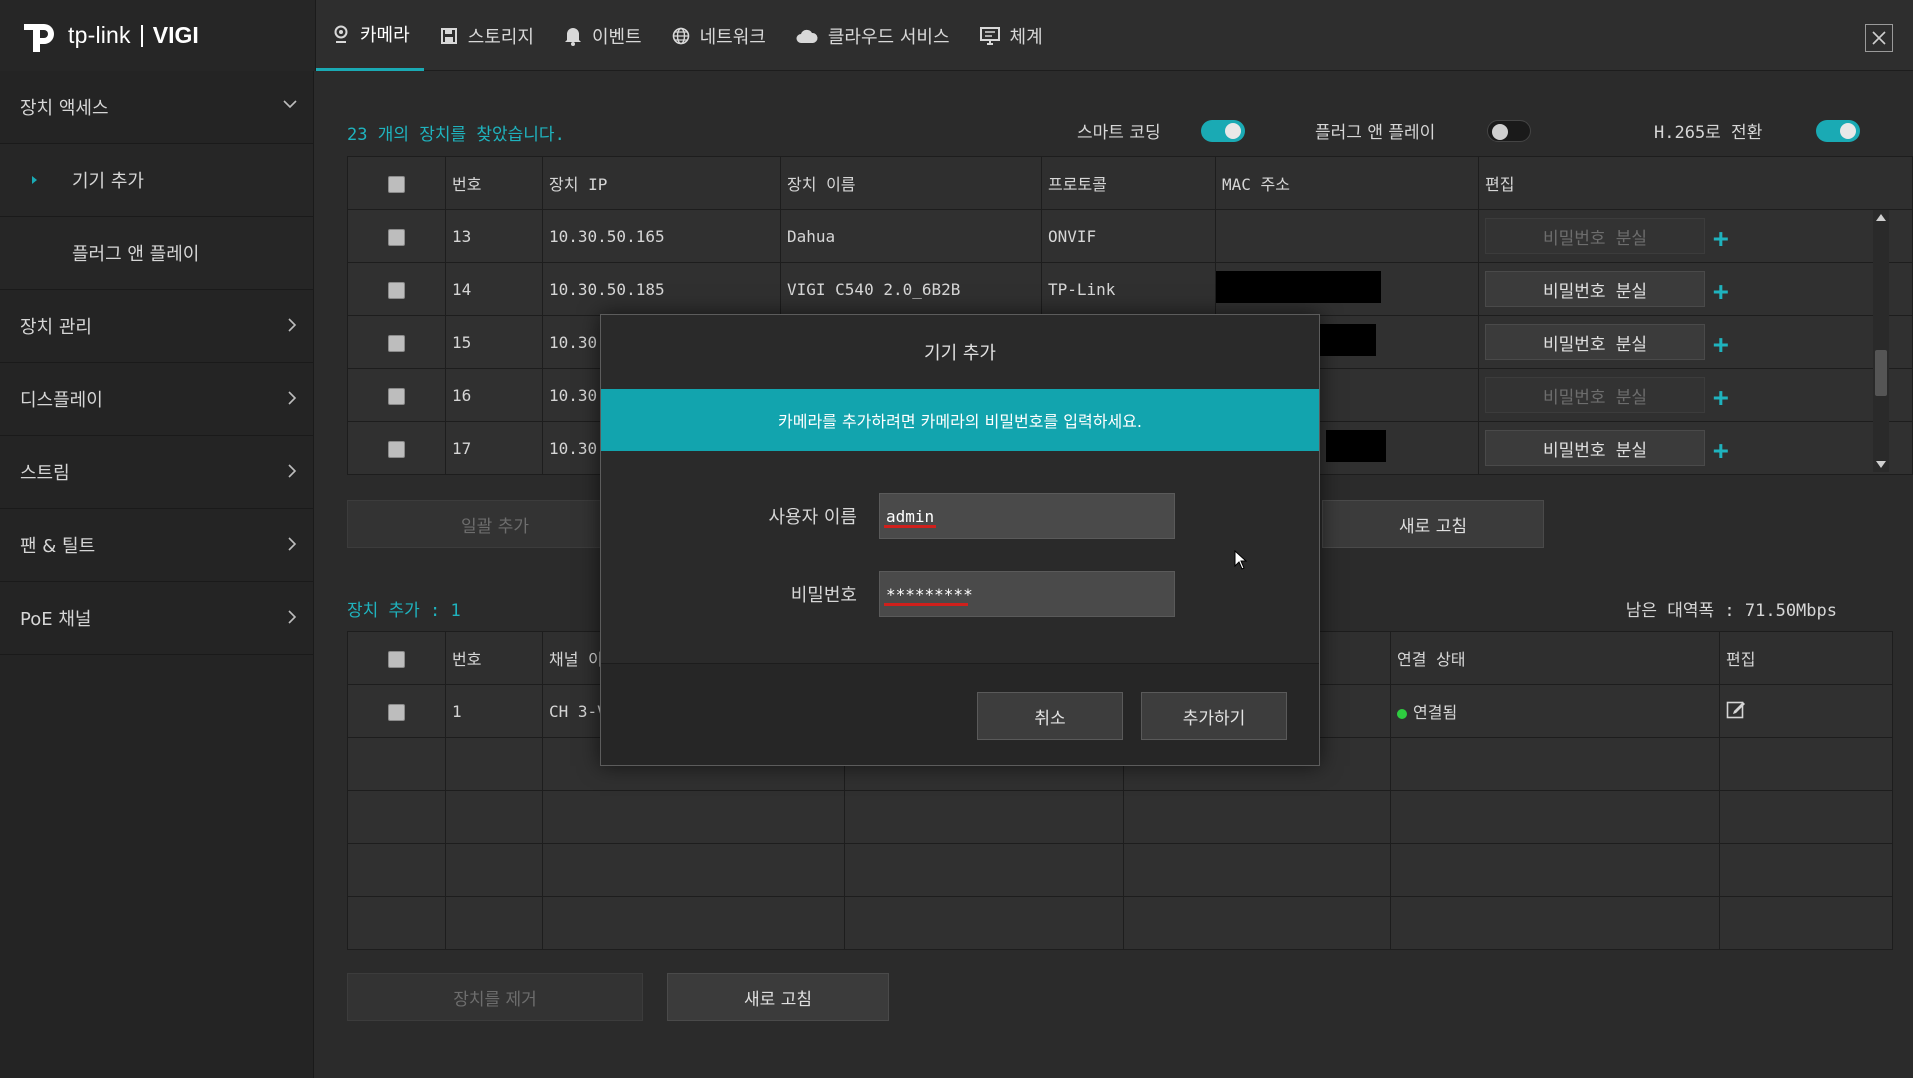 The height and width of the screenshot is (1078, 1913). Describe the element at coordinates (1881, 217) in the screenshot. I see `scroll-up-icon` at that location.